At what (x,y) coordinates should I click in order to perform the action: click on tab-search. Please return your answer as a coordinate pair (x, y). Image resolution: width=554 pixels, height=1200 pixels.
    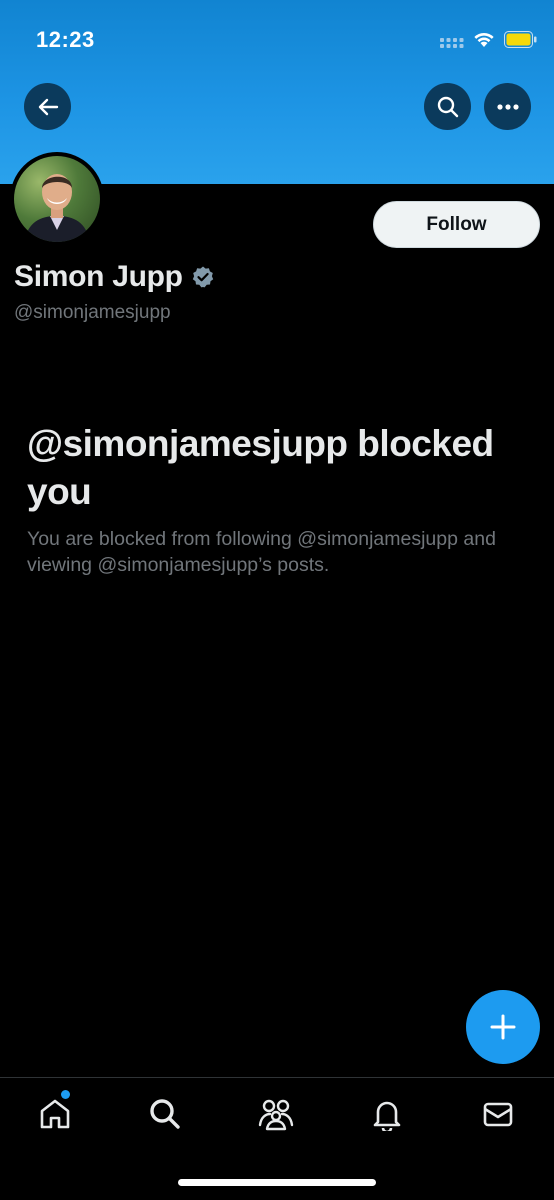
    Looking at the image, I should click on (165, 1114).